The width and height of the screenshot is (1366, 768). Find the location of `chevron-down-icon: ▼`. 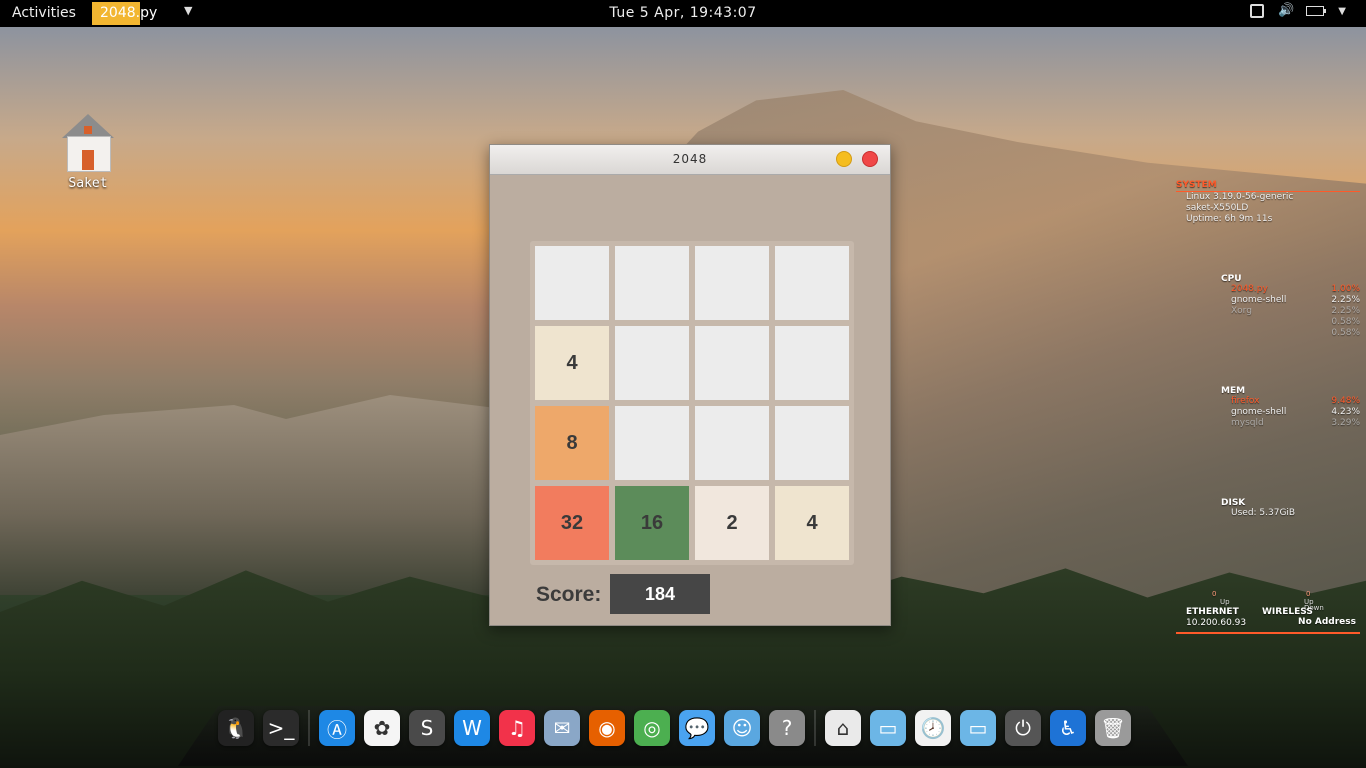

chevron-down-icon: ▼ is located at coordinates (1342, 11).